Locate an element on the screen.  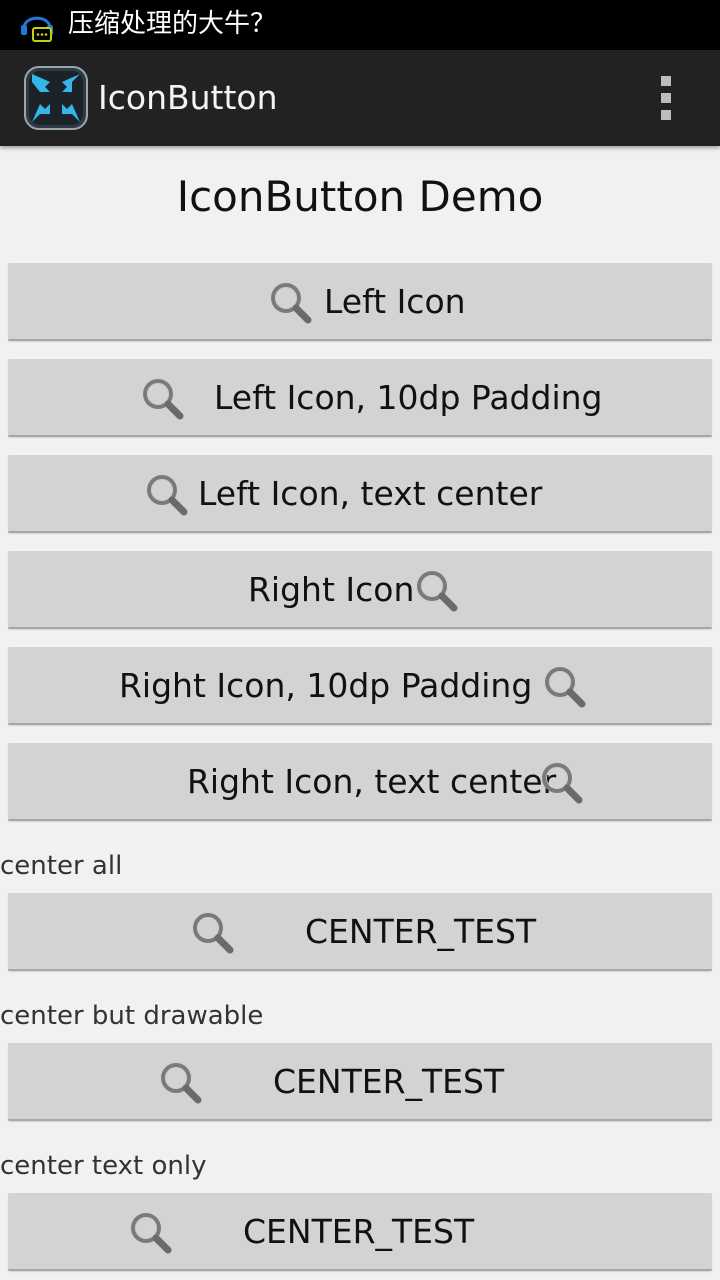
section-label-center-all: center all is located at coordinates (61, 866).